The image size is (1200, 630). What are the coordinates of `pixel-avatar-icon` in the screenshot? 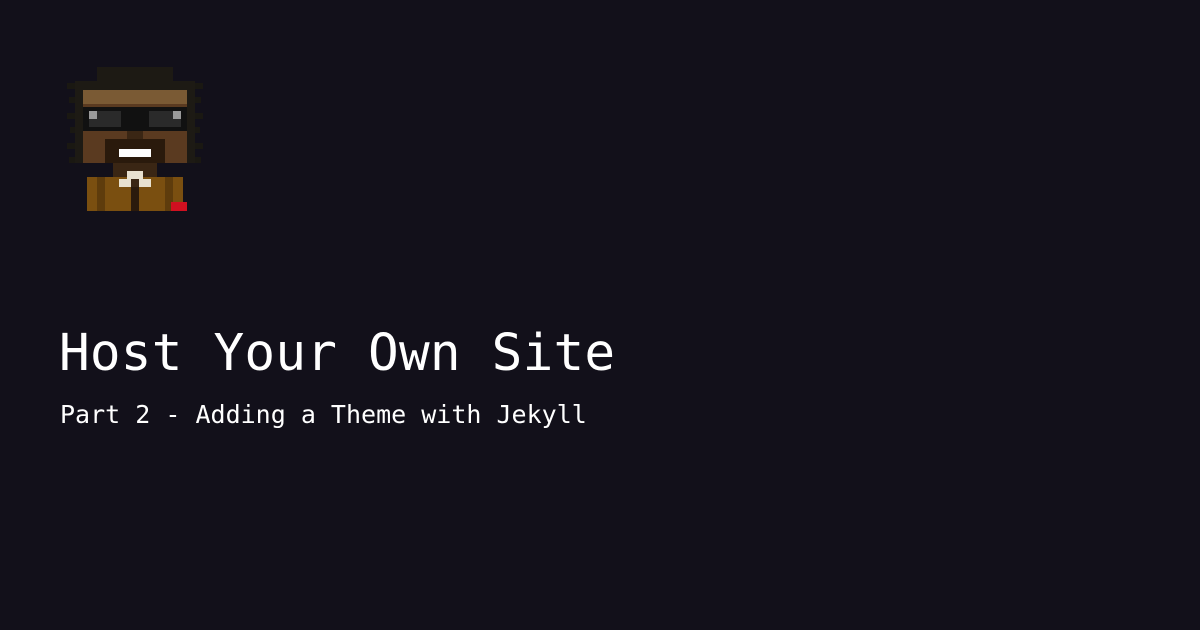 It's located at (135, 139).